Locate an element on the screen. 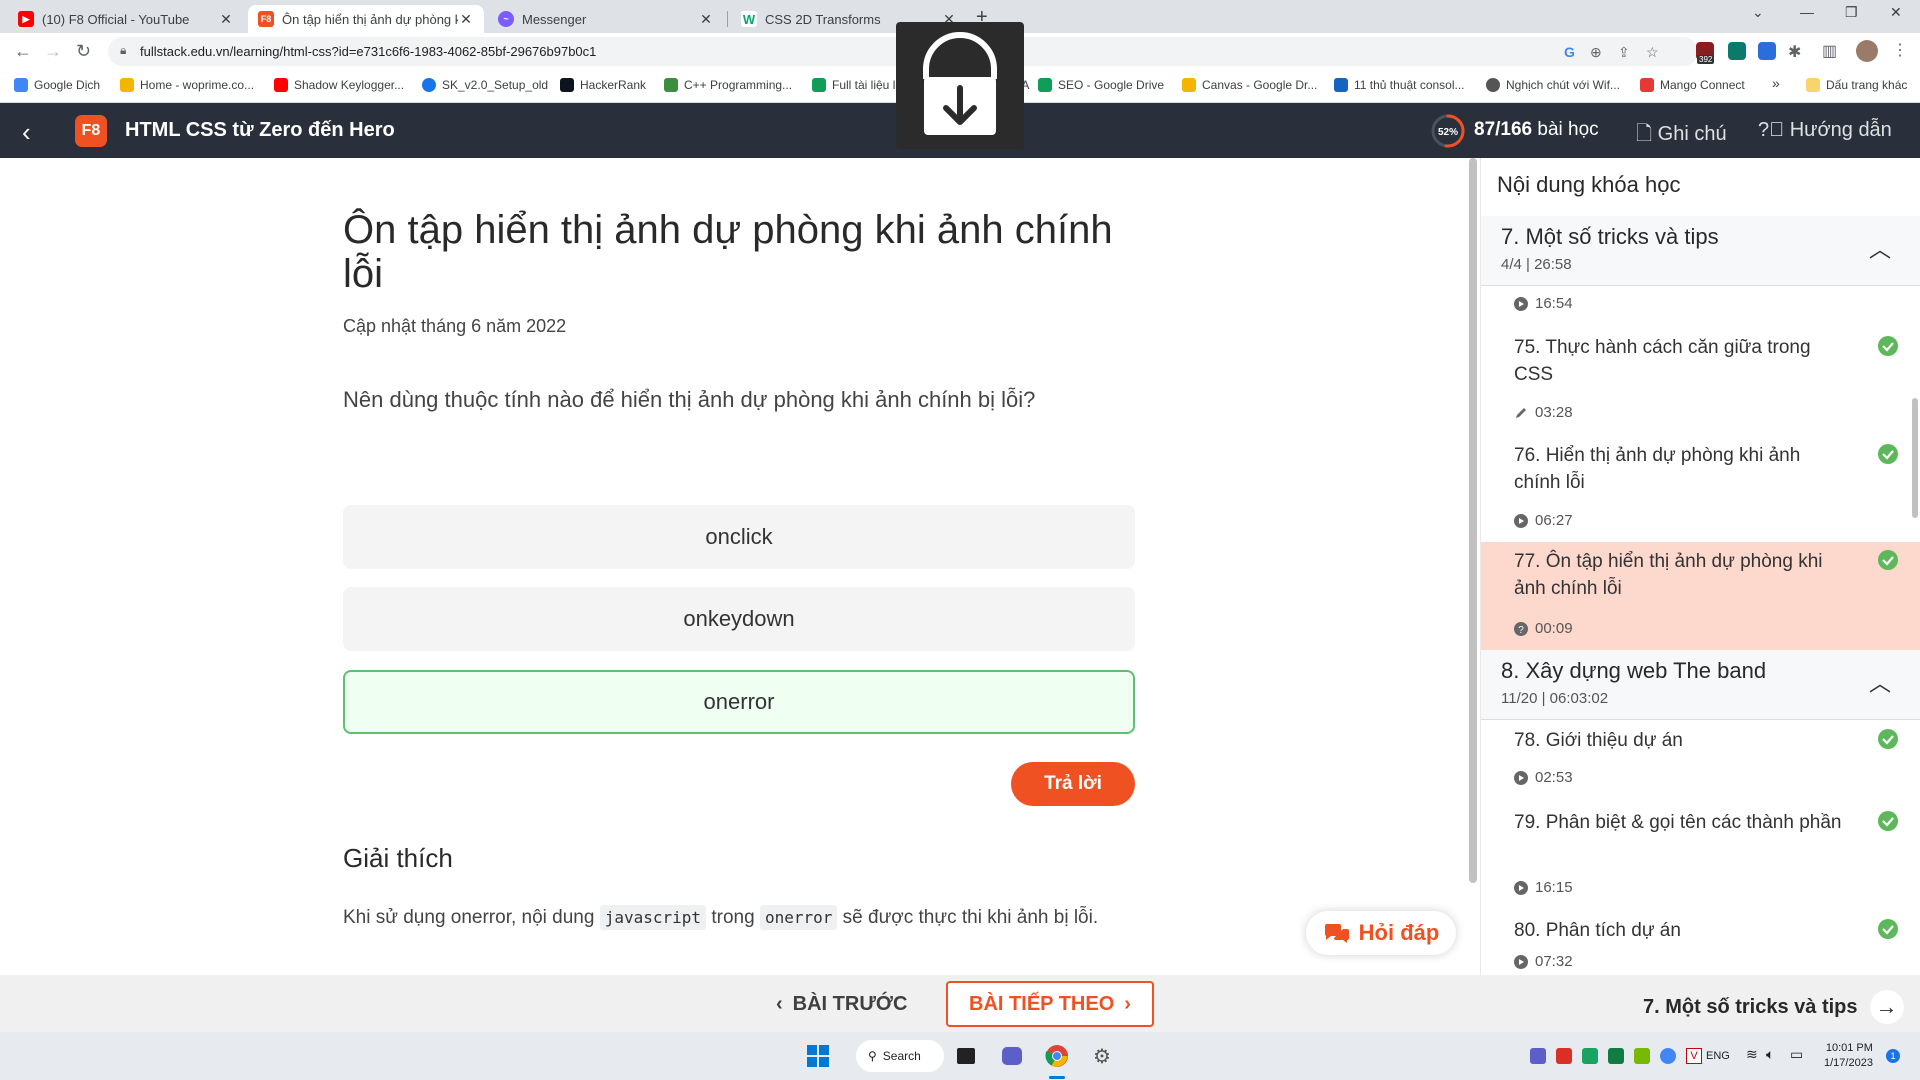  check-circle-icon is located at coordinates (1888, 346).